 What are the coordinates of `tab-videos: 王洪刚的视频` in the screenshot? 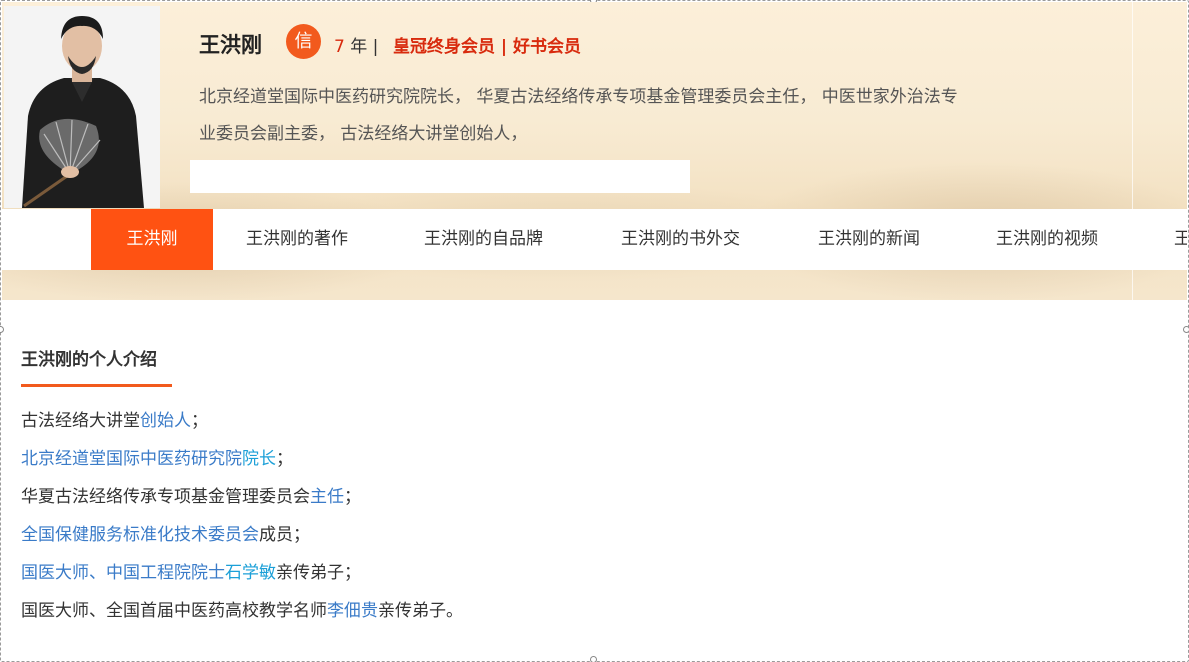 It's located at (1047, 239).